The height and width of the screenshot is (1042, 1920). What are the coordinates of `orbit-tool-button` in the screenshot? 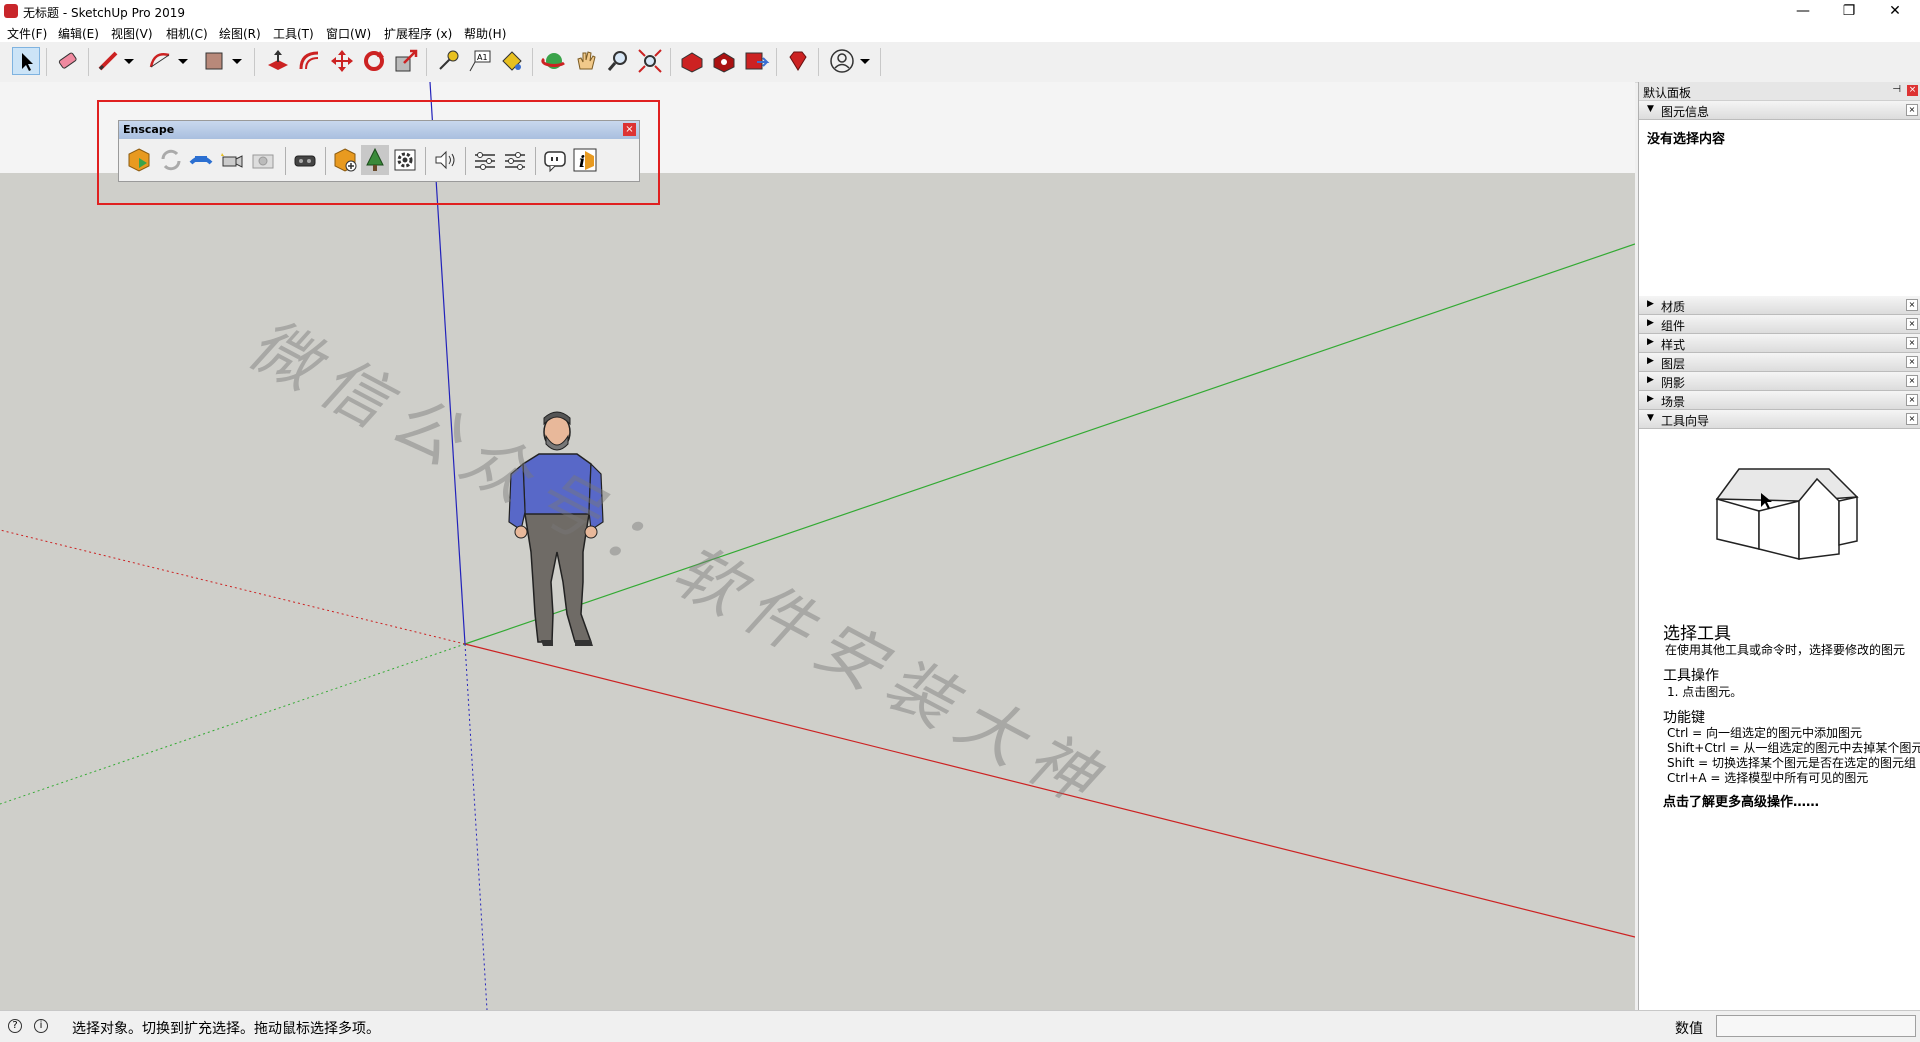 It's located at (554, 61).